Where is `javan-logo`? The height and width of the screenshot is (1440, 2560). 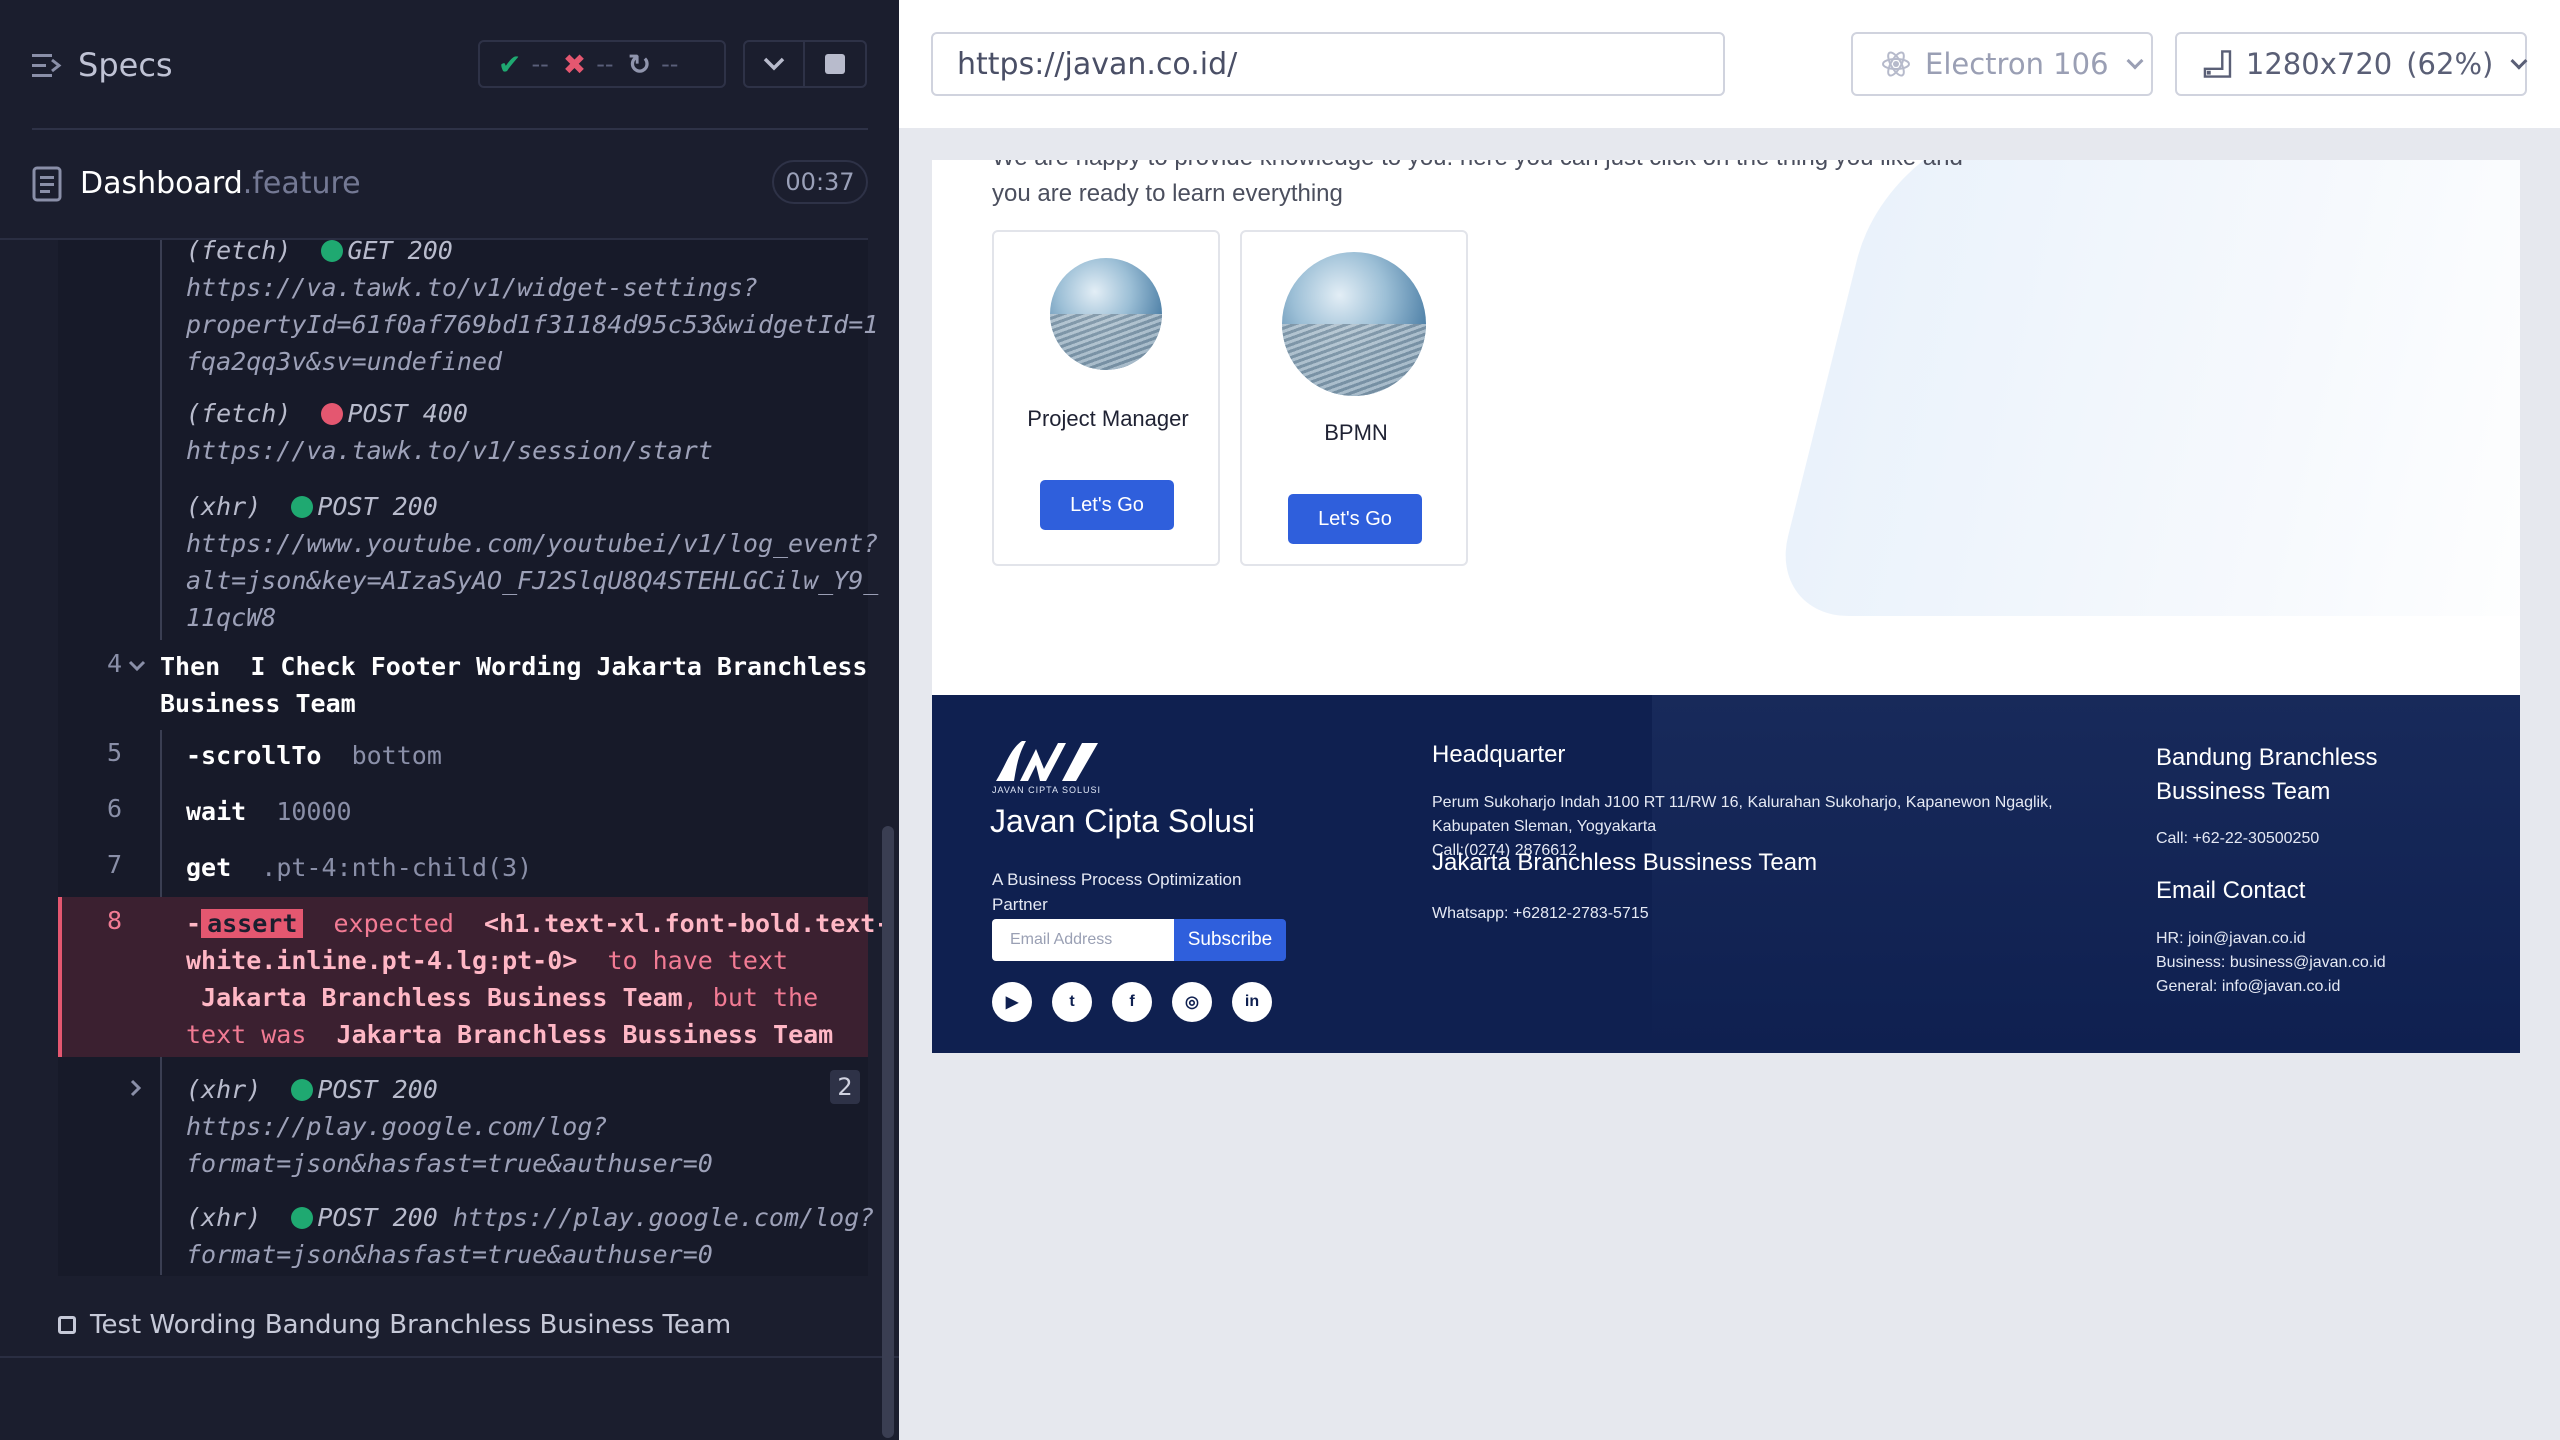
javan-logo is located at coordinates (1047, 760).